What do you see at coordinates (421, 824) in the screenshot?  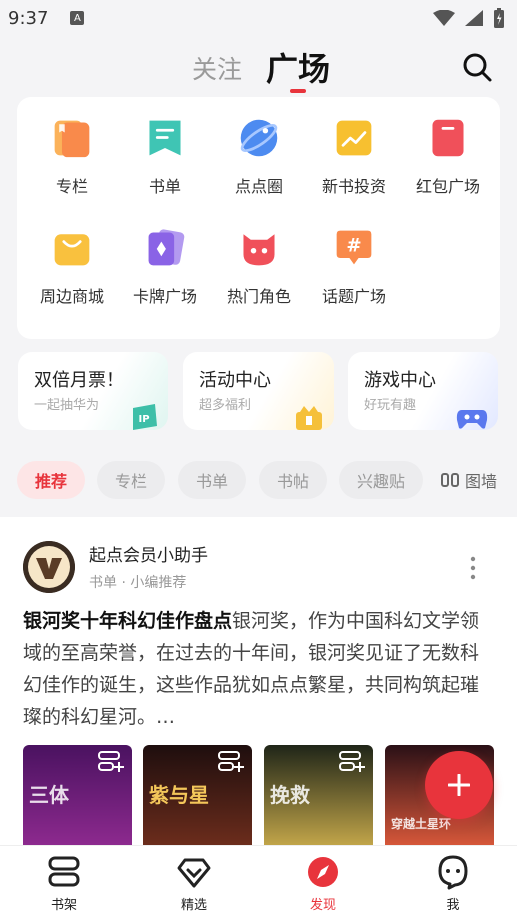 I see `cover-title: 穿越土星环` at bounding box center [421, 824].